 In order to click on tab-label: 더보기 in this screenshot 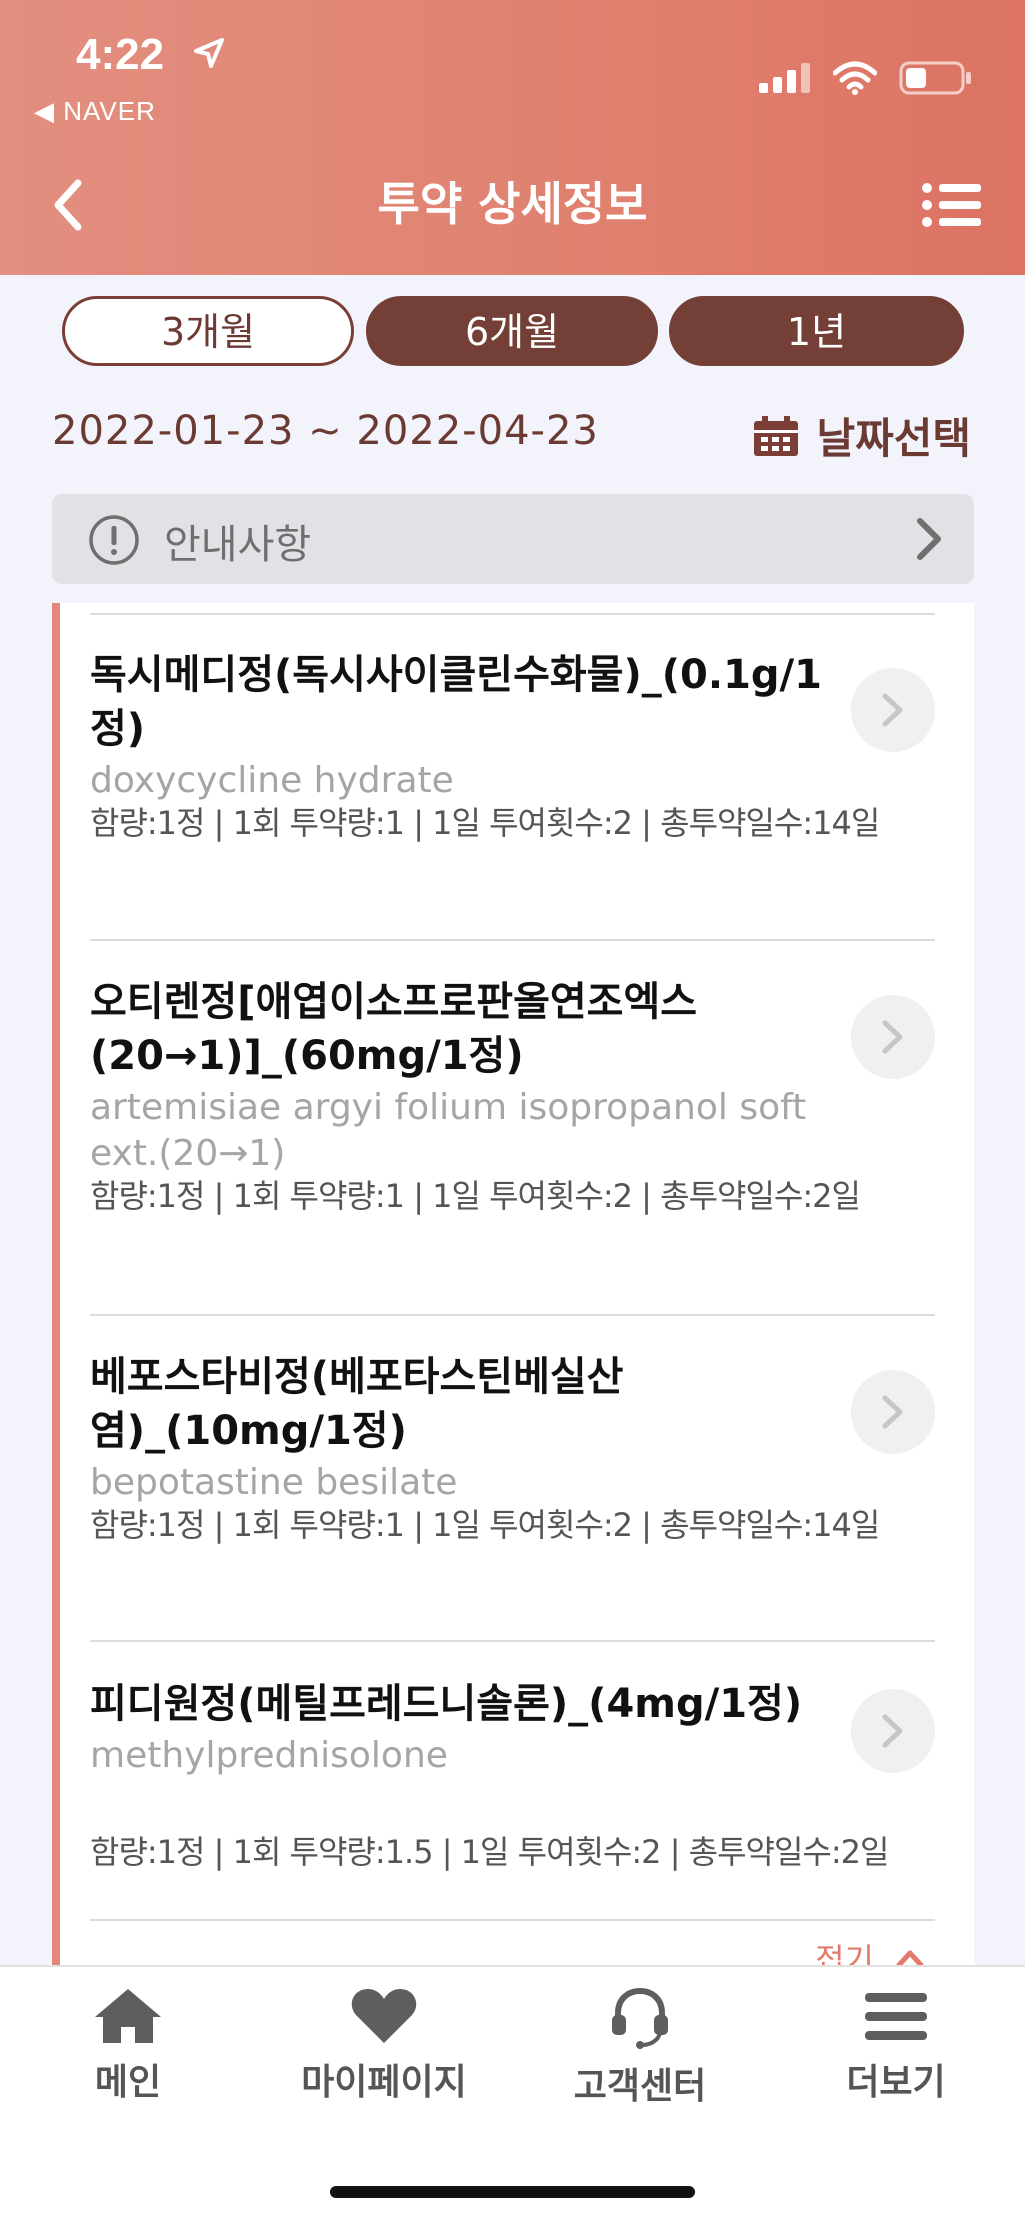, I will do `click(896, 2082)`.